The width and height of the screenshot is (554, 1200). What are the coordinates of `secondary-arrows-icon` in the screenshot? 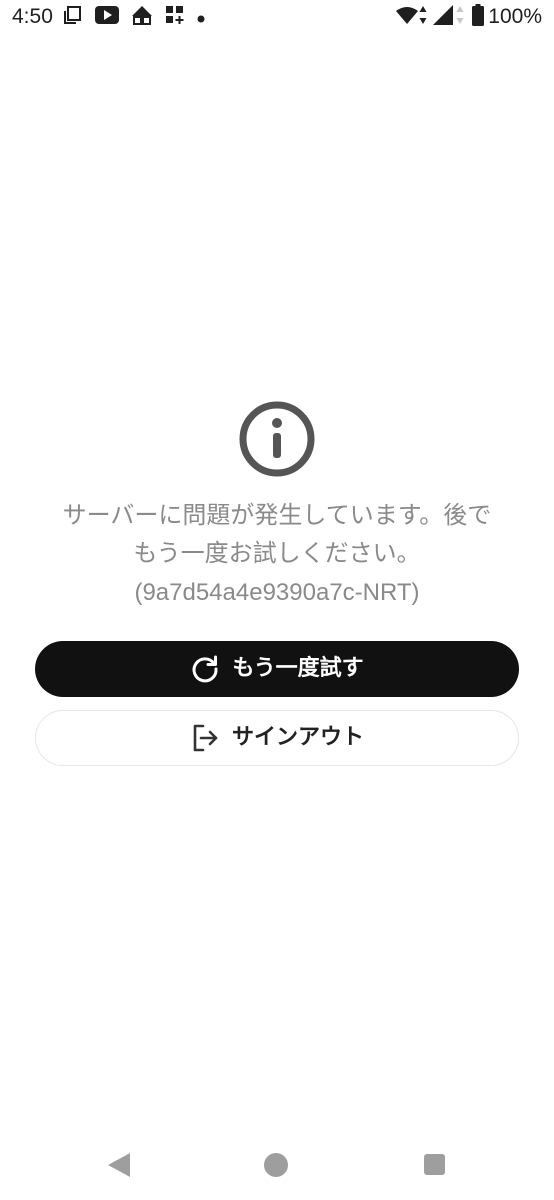 It's located at (460, 17).